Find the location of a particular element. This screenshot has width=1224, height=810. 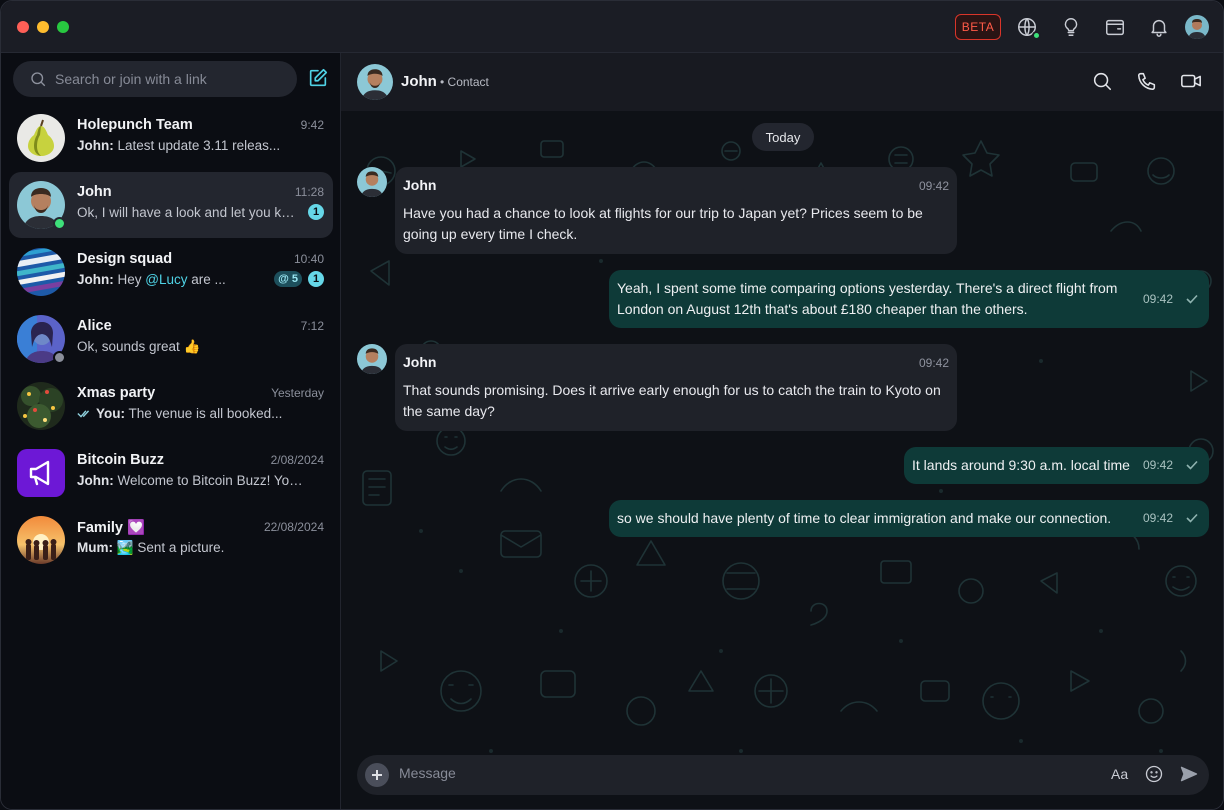

bell-icon is located at coordinates (1159, 27).